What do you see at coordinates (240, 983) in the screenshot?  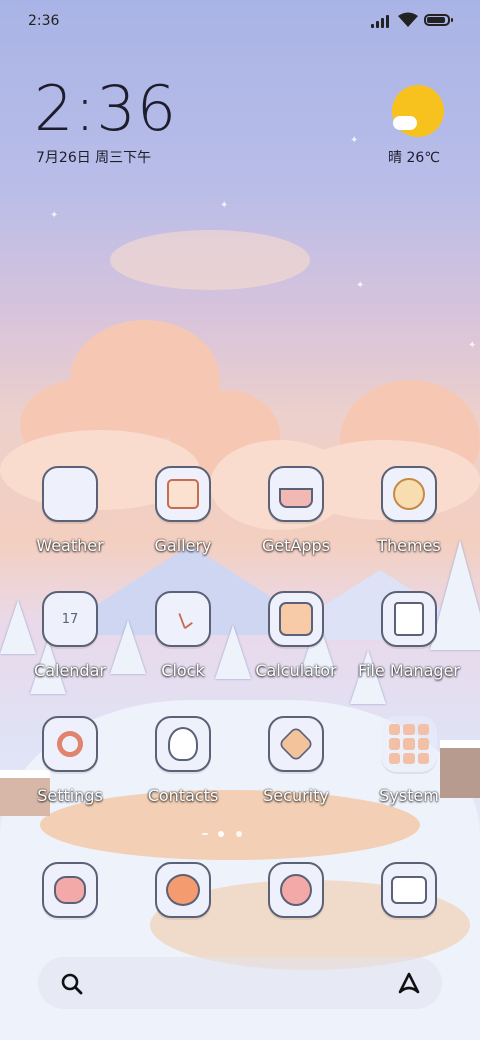 I see `search-bar` at bounding box center [240, 983].